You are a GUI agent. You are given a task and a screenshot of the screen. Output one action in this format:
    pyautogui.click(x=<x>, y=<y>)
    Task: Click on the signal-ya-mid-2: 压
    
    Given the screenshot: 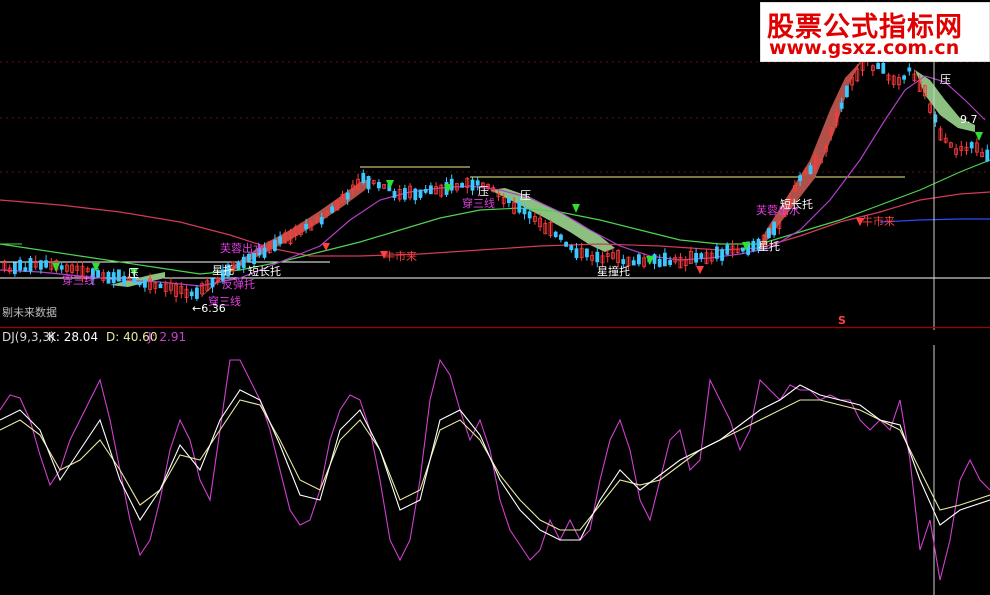 What is the action you would take?
    pyautogui.click(x=525, y=195)
    